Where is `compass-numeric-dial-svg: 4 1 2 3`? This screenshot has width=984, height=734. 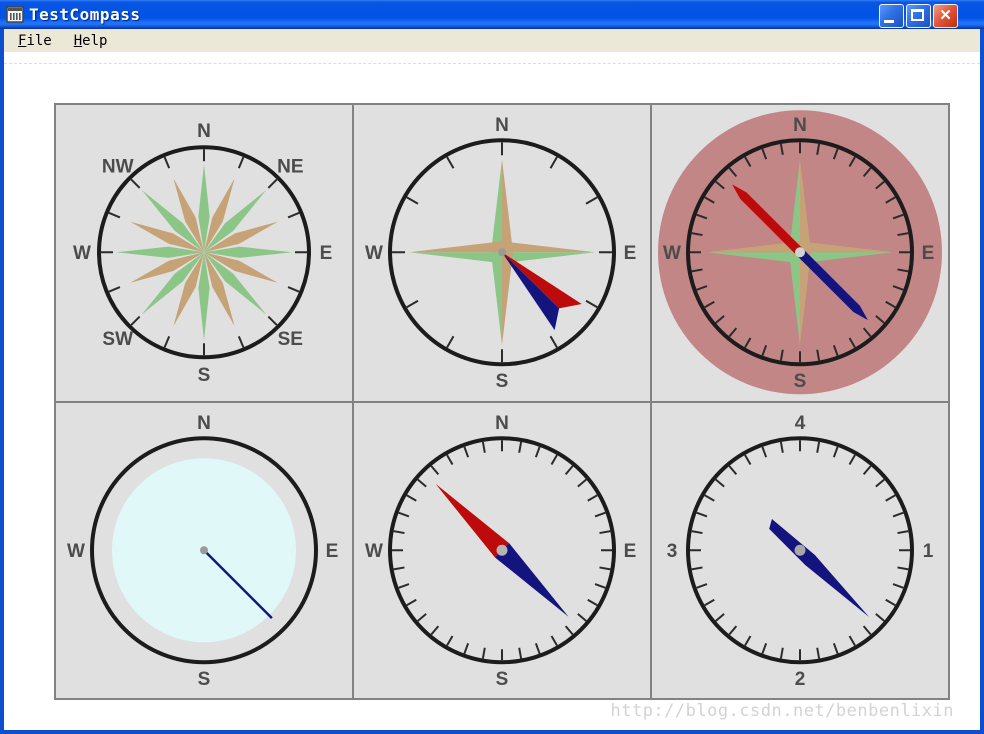
compass-numeric-dial-svg: 4 1 2 3 is located at coordinates (800, 550).